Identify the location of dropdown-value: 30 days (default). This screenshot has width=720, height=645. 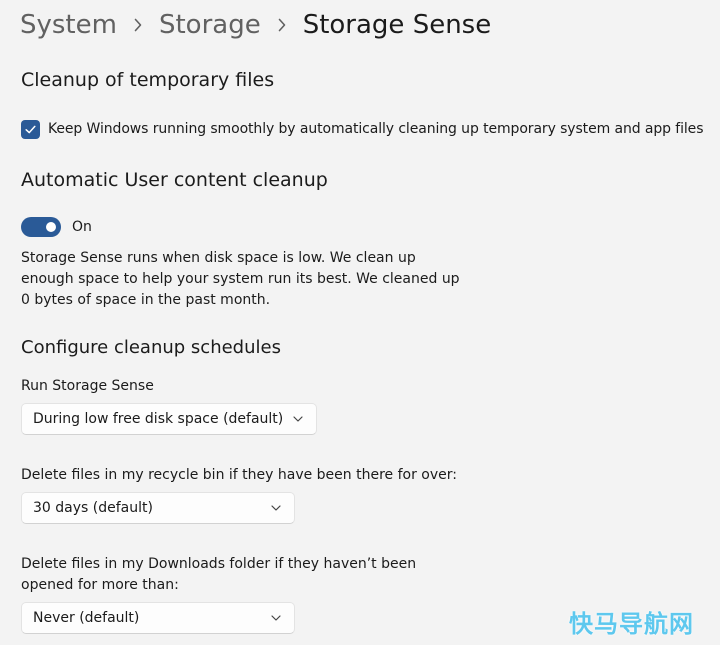
(93, 508).